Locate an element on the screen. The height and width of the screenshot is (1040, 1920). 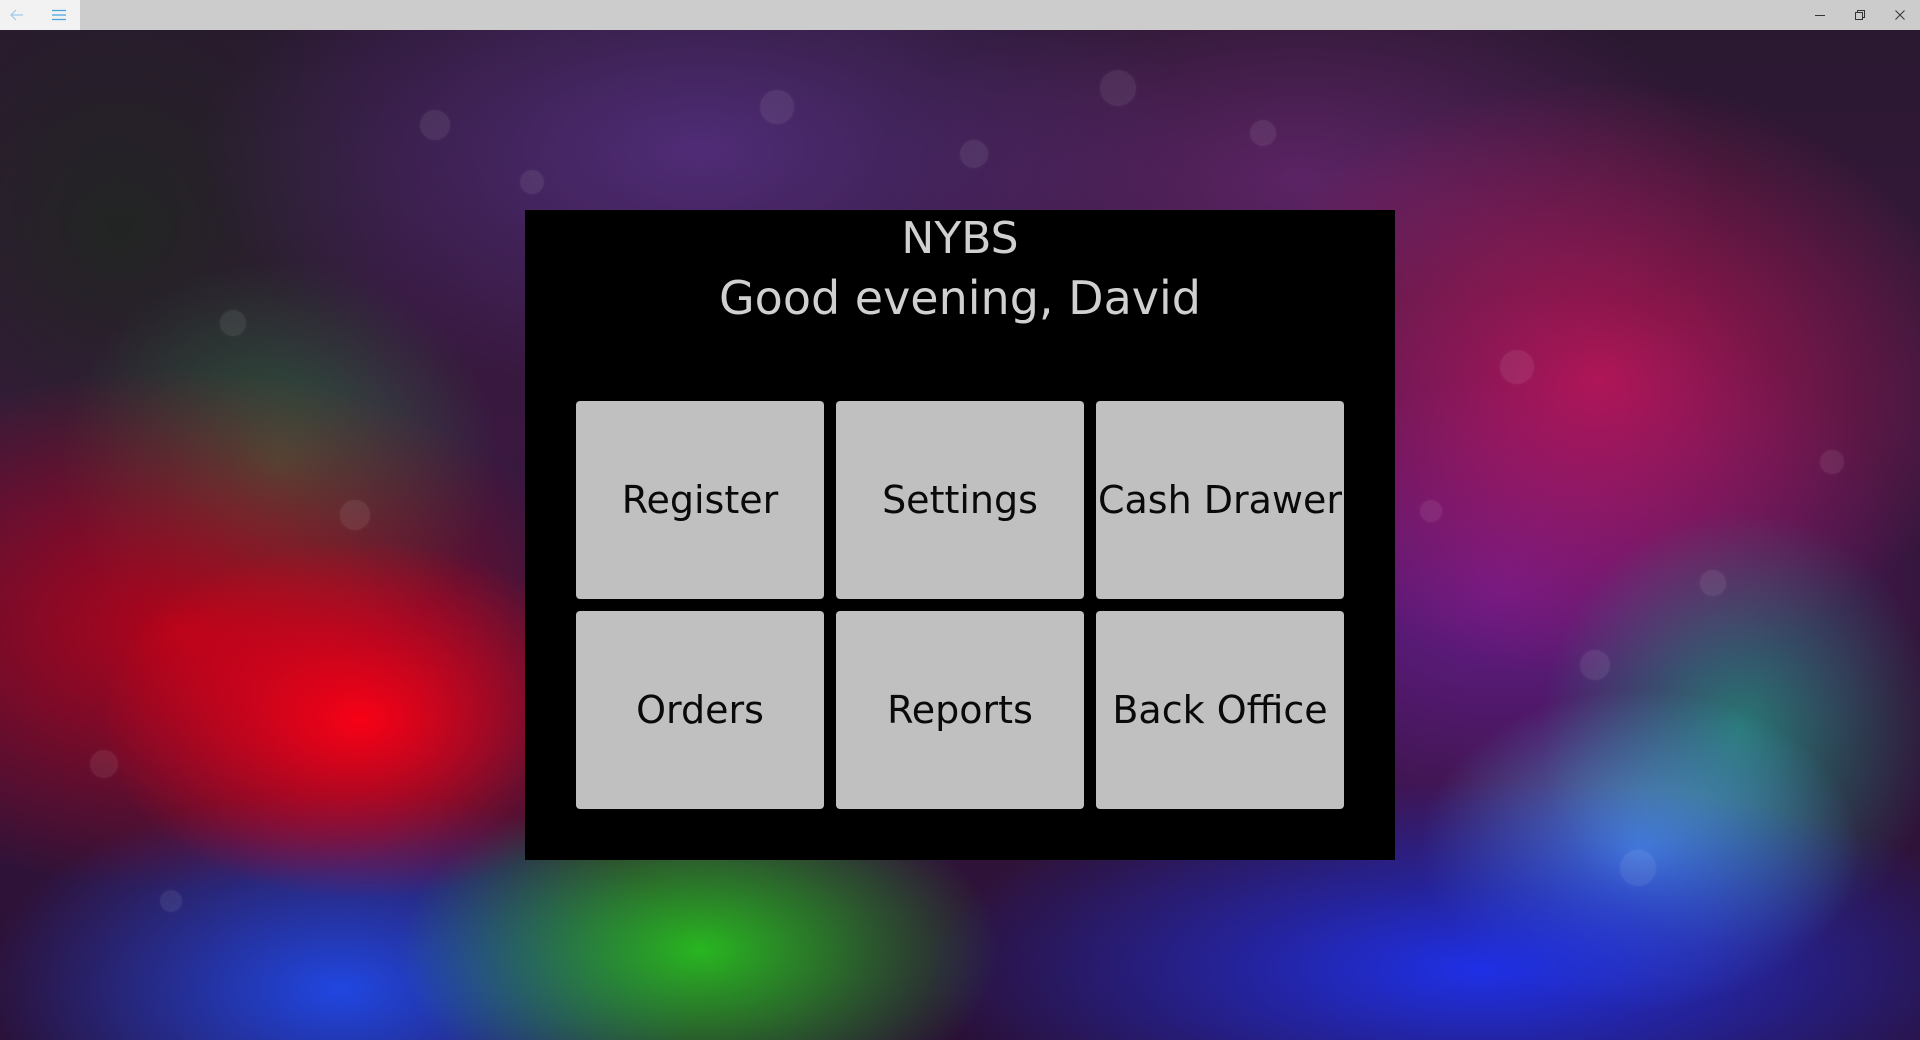
minimize-button is located at coordinates (1820, 15).